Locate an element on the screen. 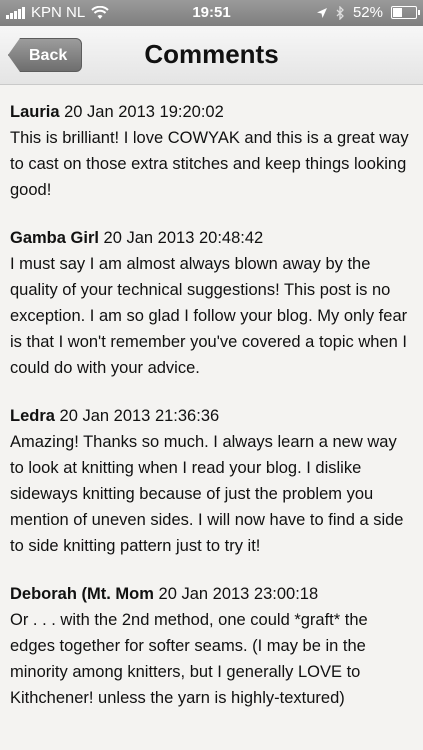  location-icon is located at coordinates (321, 12).